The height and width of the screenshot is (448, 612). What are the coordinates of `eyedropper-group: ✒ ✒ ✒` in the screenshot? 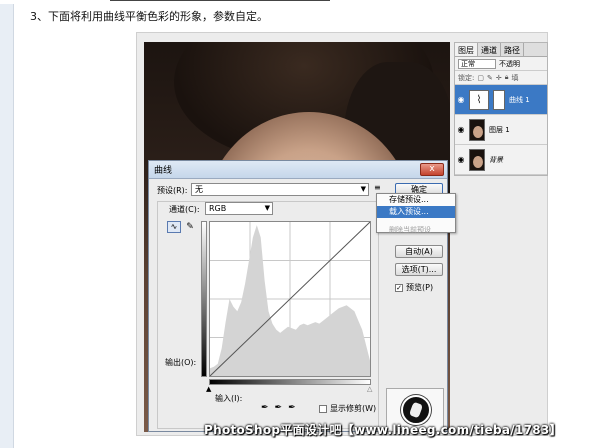 It's located at (278, 408).